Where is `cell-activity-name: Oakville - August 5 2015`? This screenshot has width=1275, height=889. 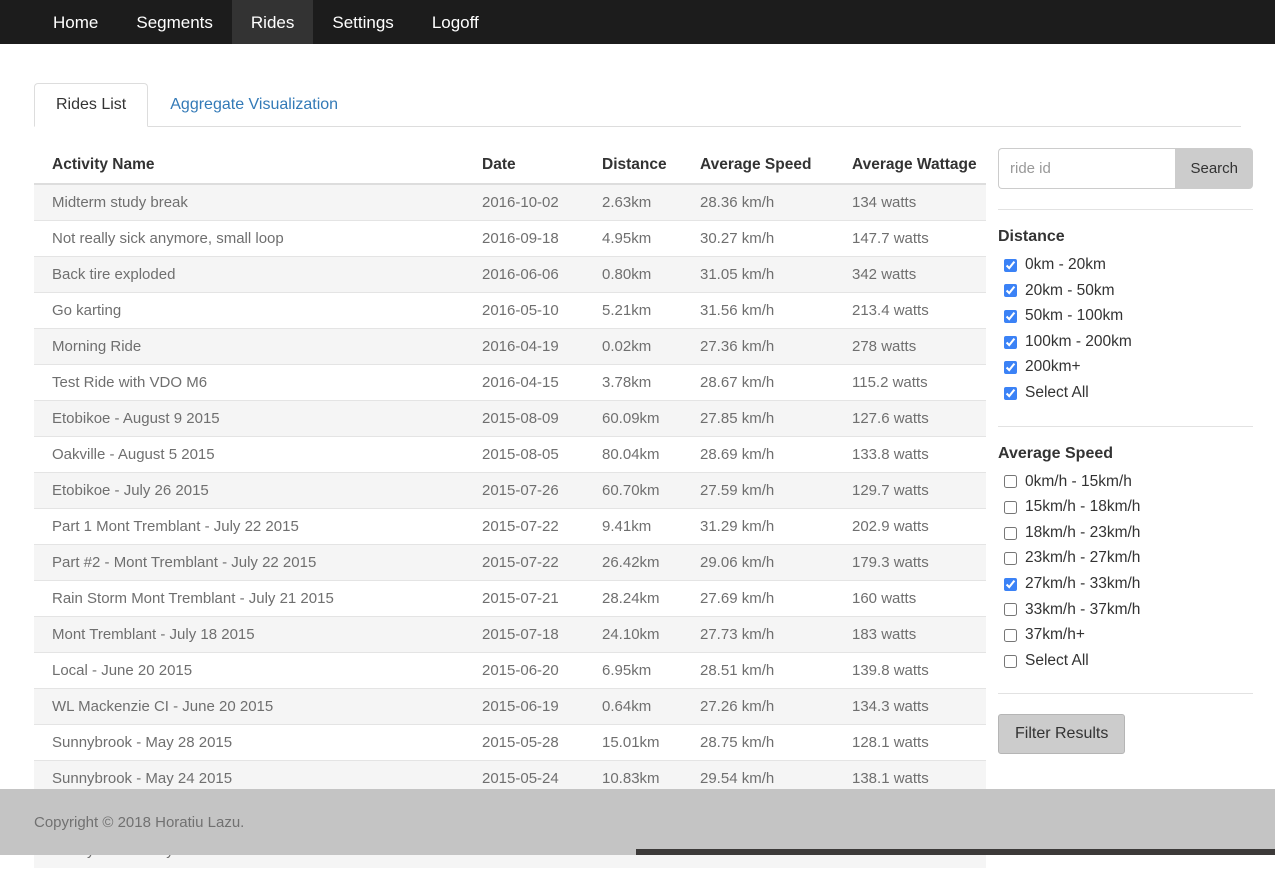
cell-activity-name: Oakville - August 5 2015 is located at coordinates (249, 454).